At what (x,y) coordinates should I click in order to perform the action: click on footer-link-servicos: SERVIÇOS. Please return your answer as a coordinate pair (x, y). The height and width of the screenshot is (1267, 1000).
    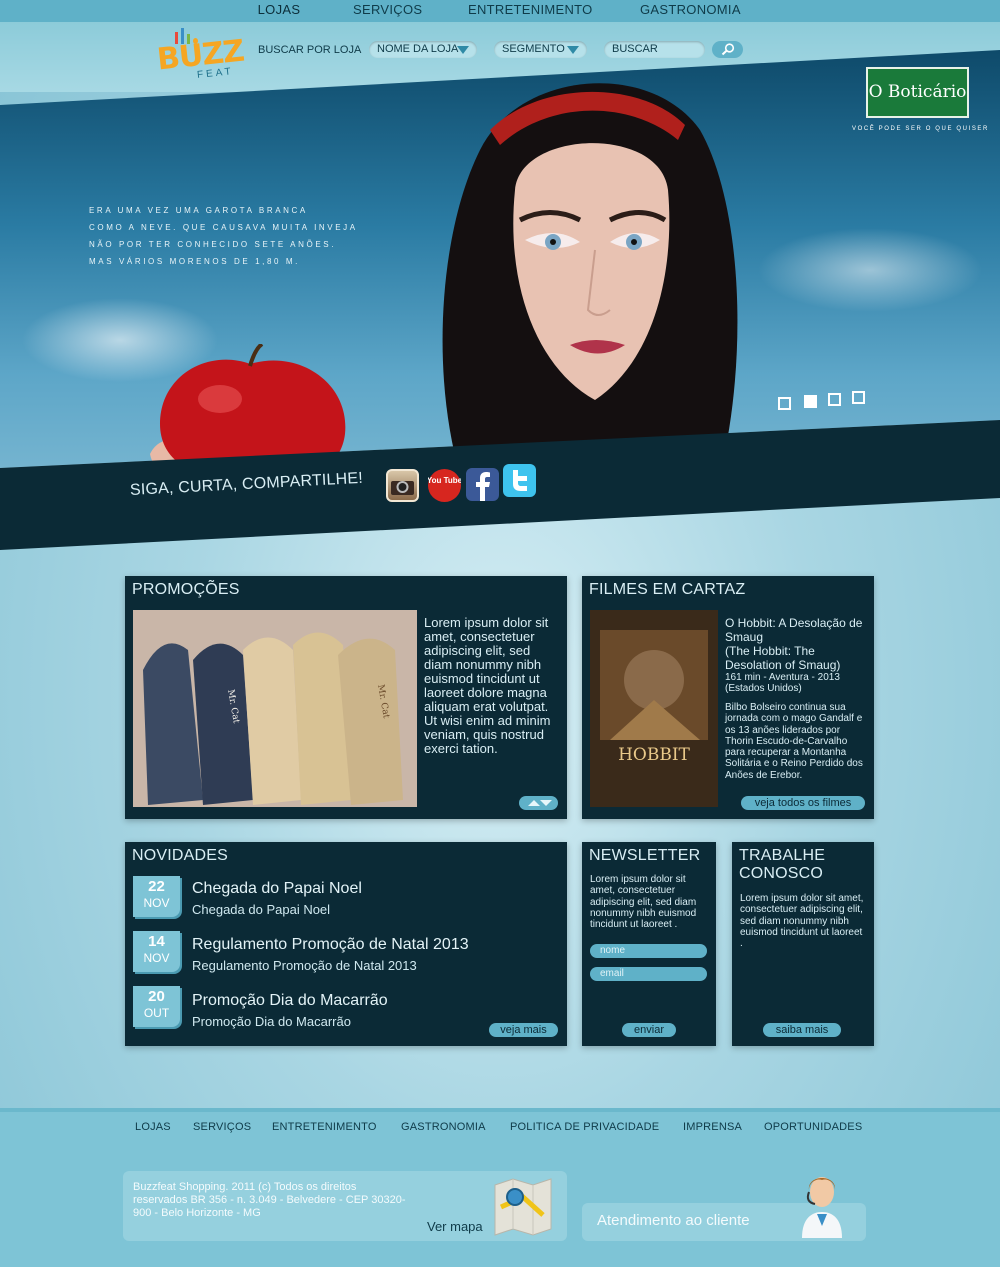
    Looking at the image, I should click on (222, 1127).